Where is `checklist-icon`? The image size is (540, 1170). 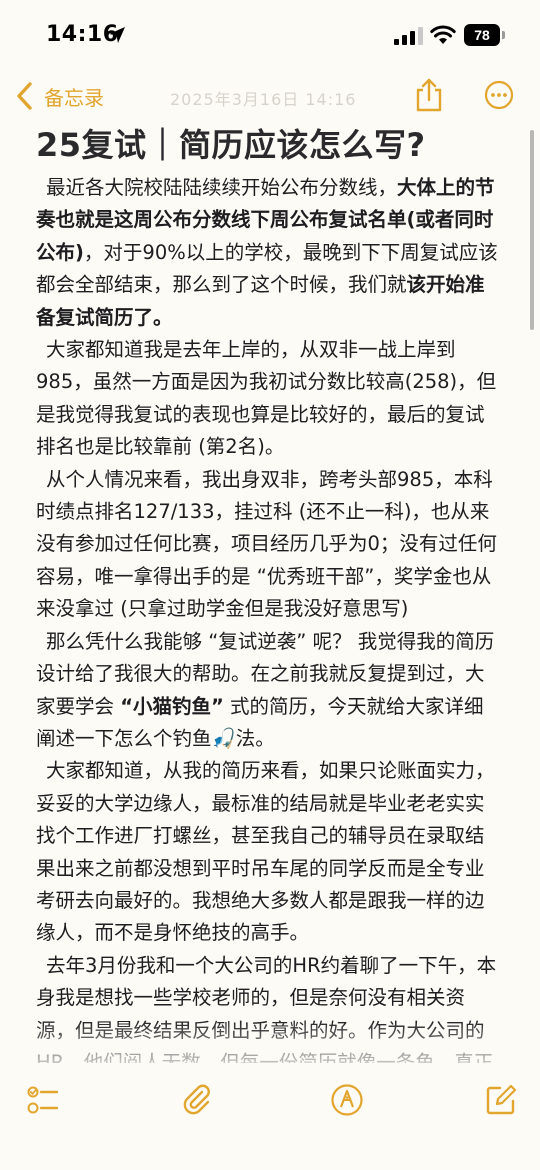
checklist-icon is located at coordinates (43, 1100).